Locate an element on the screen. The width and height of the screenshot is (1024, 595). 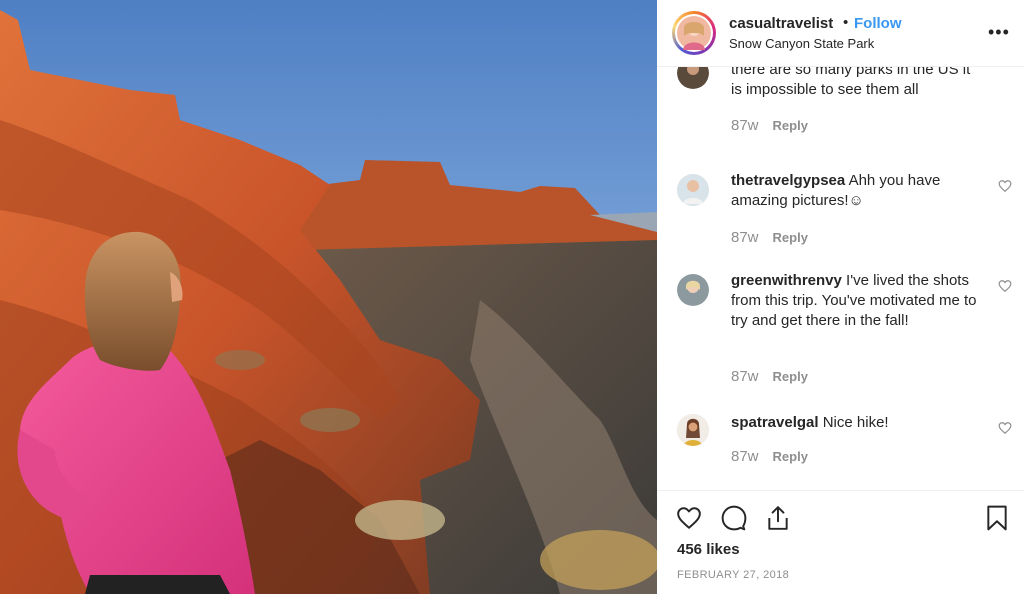
post-location: Snow Canyon State Park is located at coordinates (801, 43).